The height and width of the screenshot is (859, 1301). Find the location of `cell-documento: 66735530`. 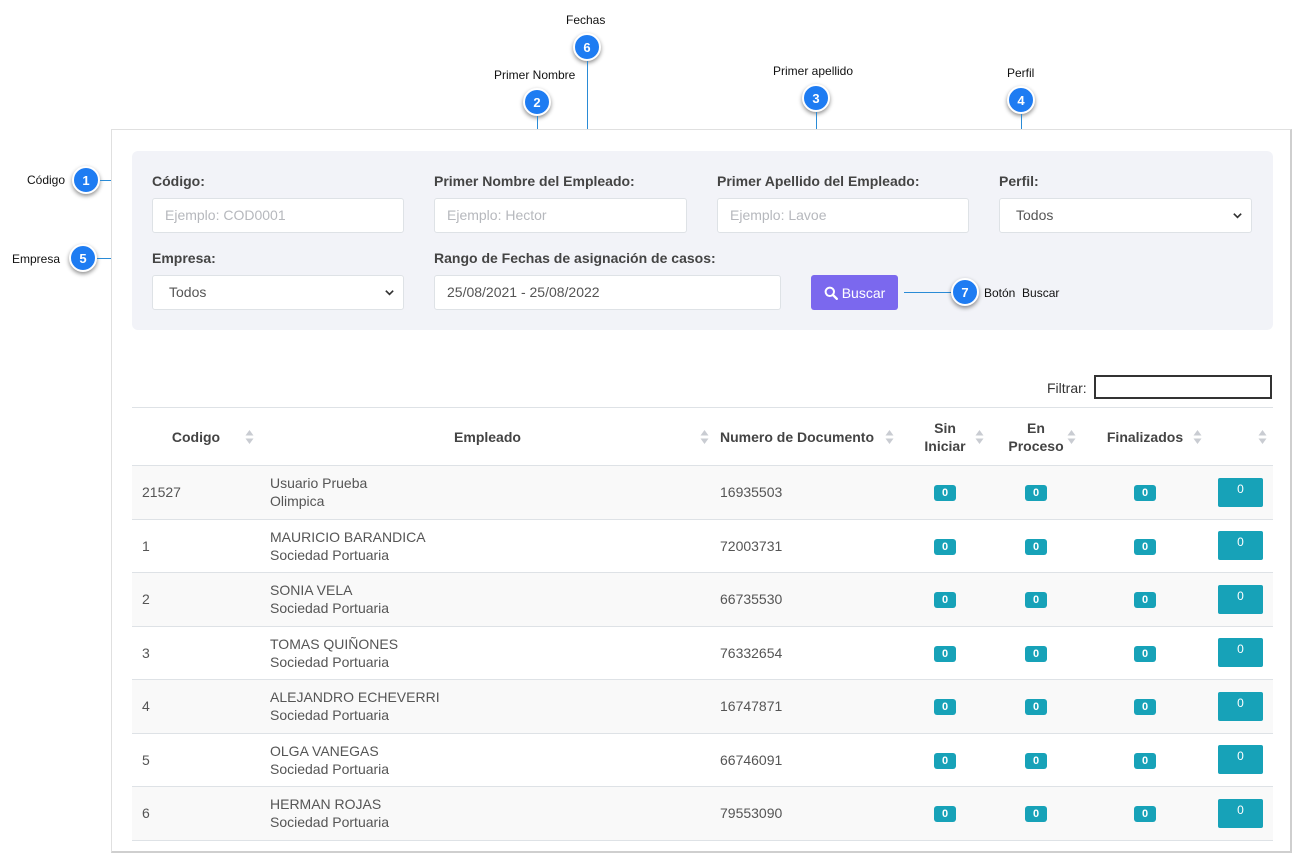

cell-documento: 66735530 is located at coordinates (807, 599).